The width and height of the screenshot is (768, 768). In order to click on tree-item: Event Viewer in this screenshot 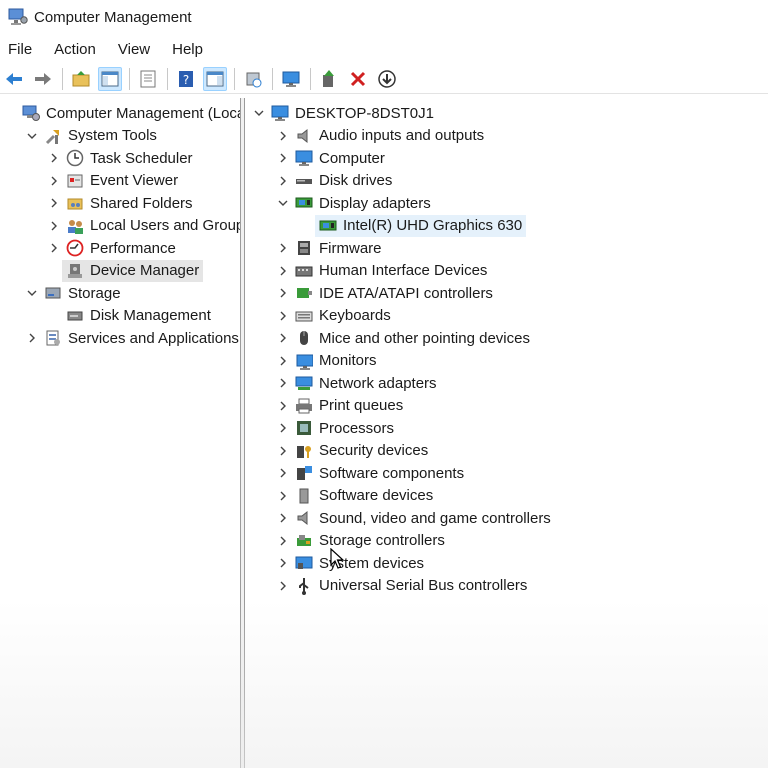, I will do `click(114, 181)`.